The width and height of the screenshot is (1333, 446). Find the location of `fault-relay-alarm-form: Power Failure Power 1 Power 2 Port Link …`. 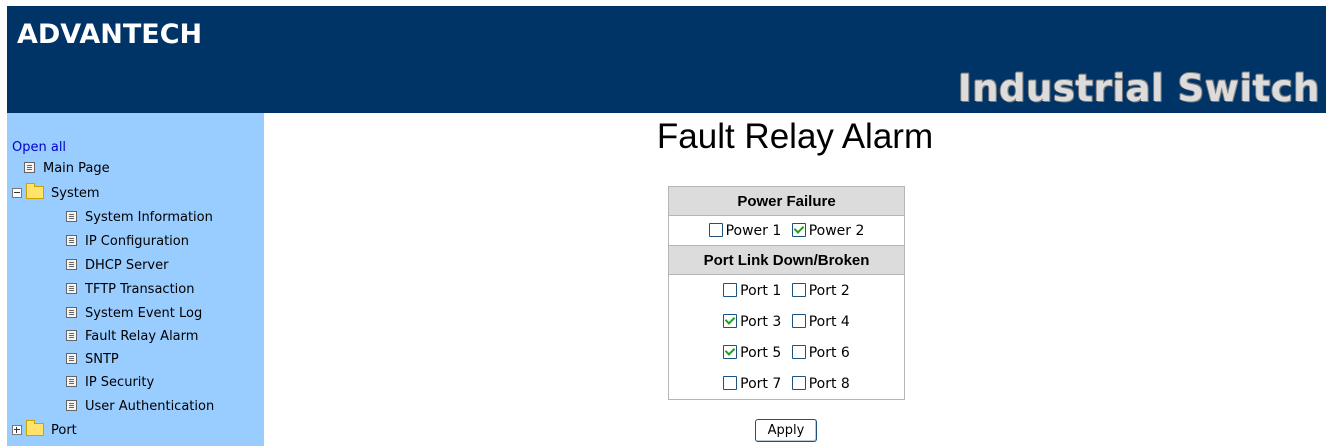

fault-relay-alarm-form: Power Failure Power 1 Power 2 Port Link … is located at coordinates (786, 293).